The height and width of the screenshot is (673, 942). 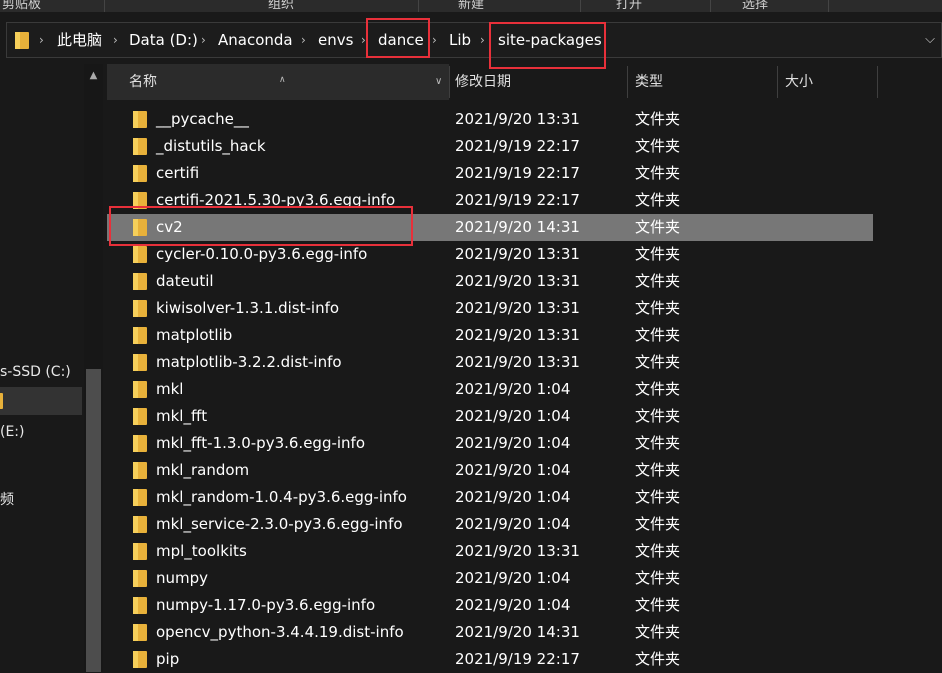 What do you see at coordinates (335, 40) in the screenshot?
I see `crumb-envs: envs` at bounding box center [335, 40].